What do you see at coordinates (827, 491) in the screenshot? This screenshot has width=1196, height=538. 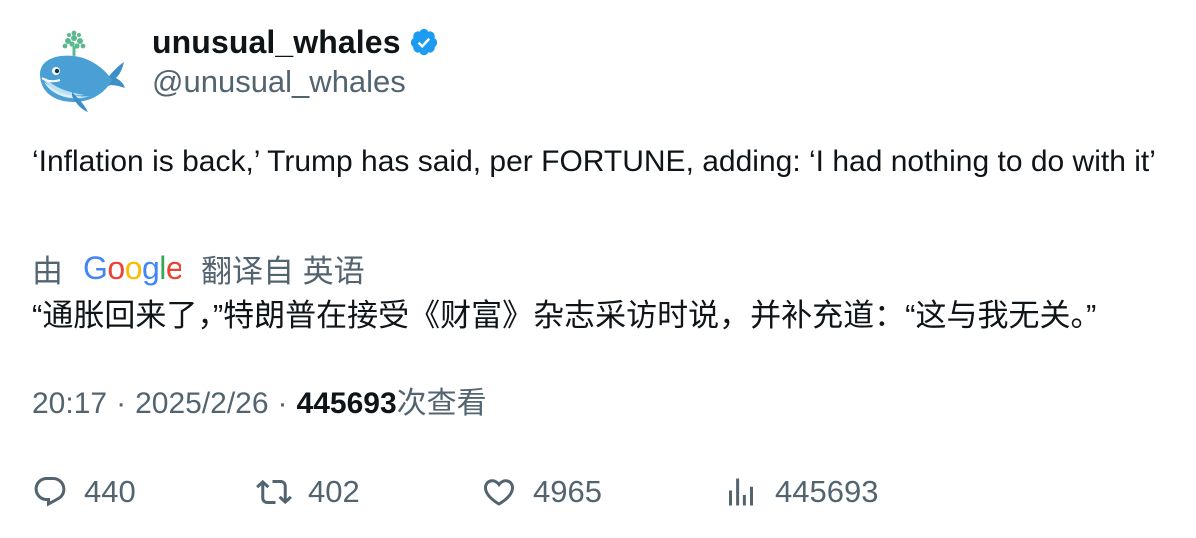 I see `views-action-count: 445693` at bounding box center [827, 491].